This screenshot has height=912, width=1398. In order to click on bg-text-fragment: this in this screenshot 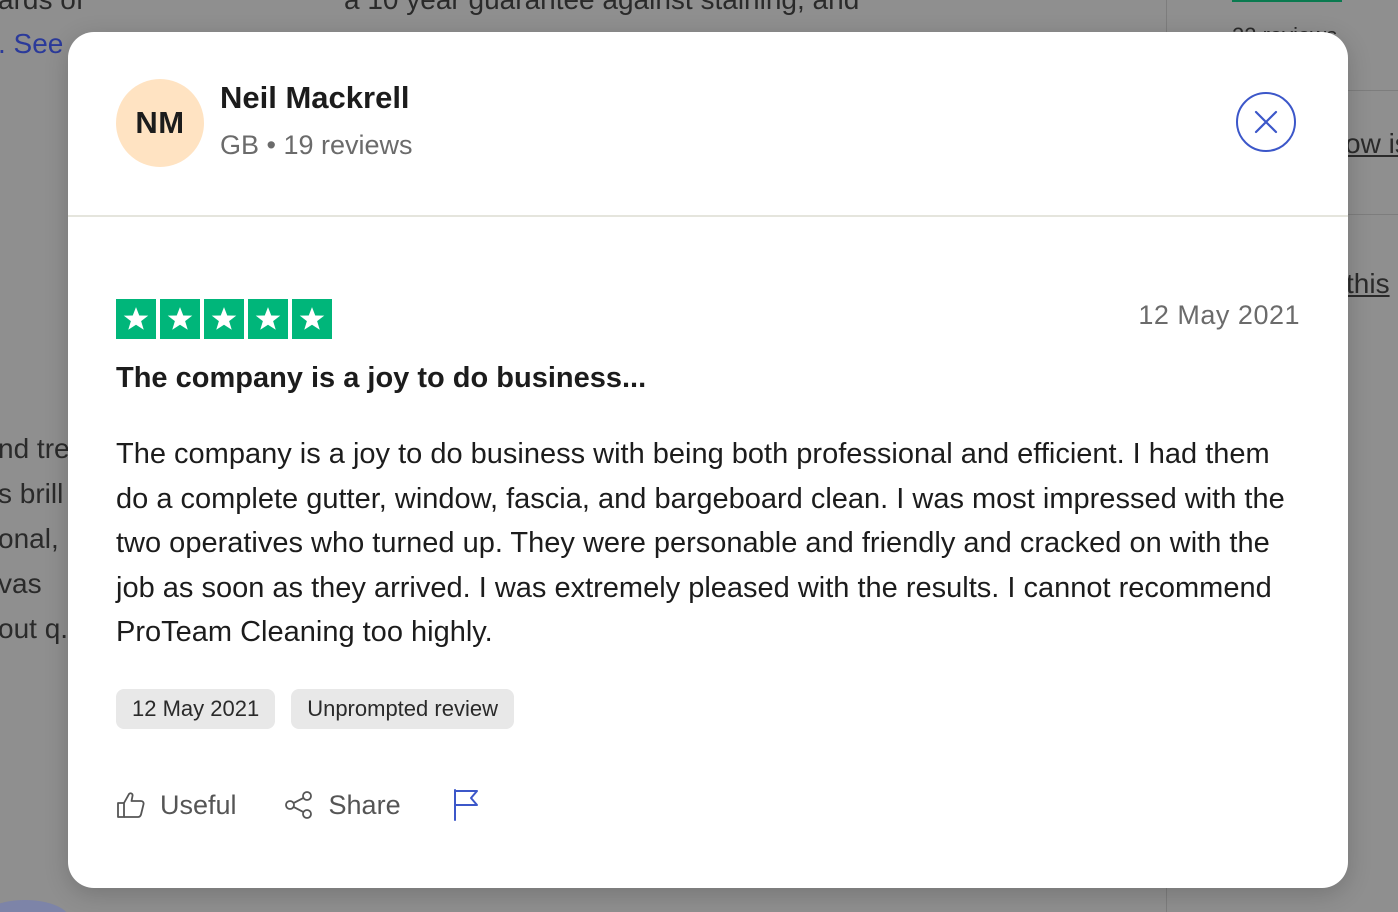, I will do `click(1368, 283)`.